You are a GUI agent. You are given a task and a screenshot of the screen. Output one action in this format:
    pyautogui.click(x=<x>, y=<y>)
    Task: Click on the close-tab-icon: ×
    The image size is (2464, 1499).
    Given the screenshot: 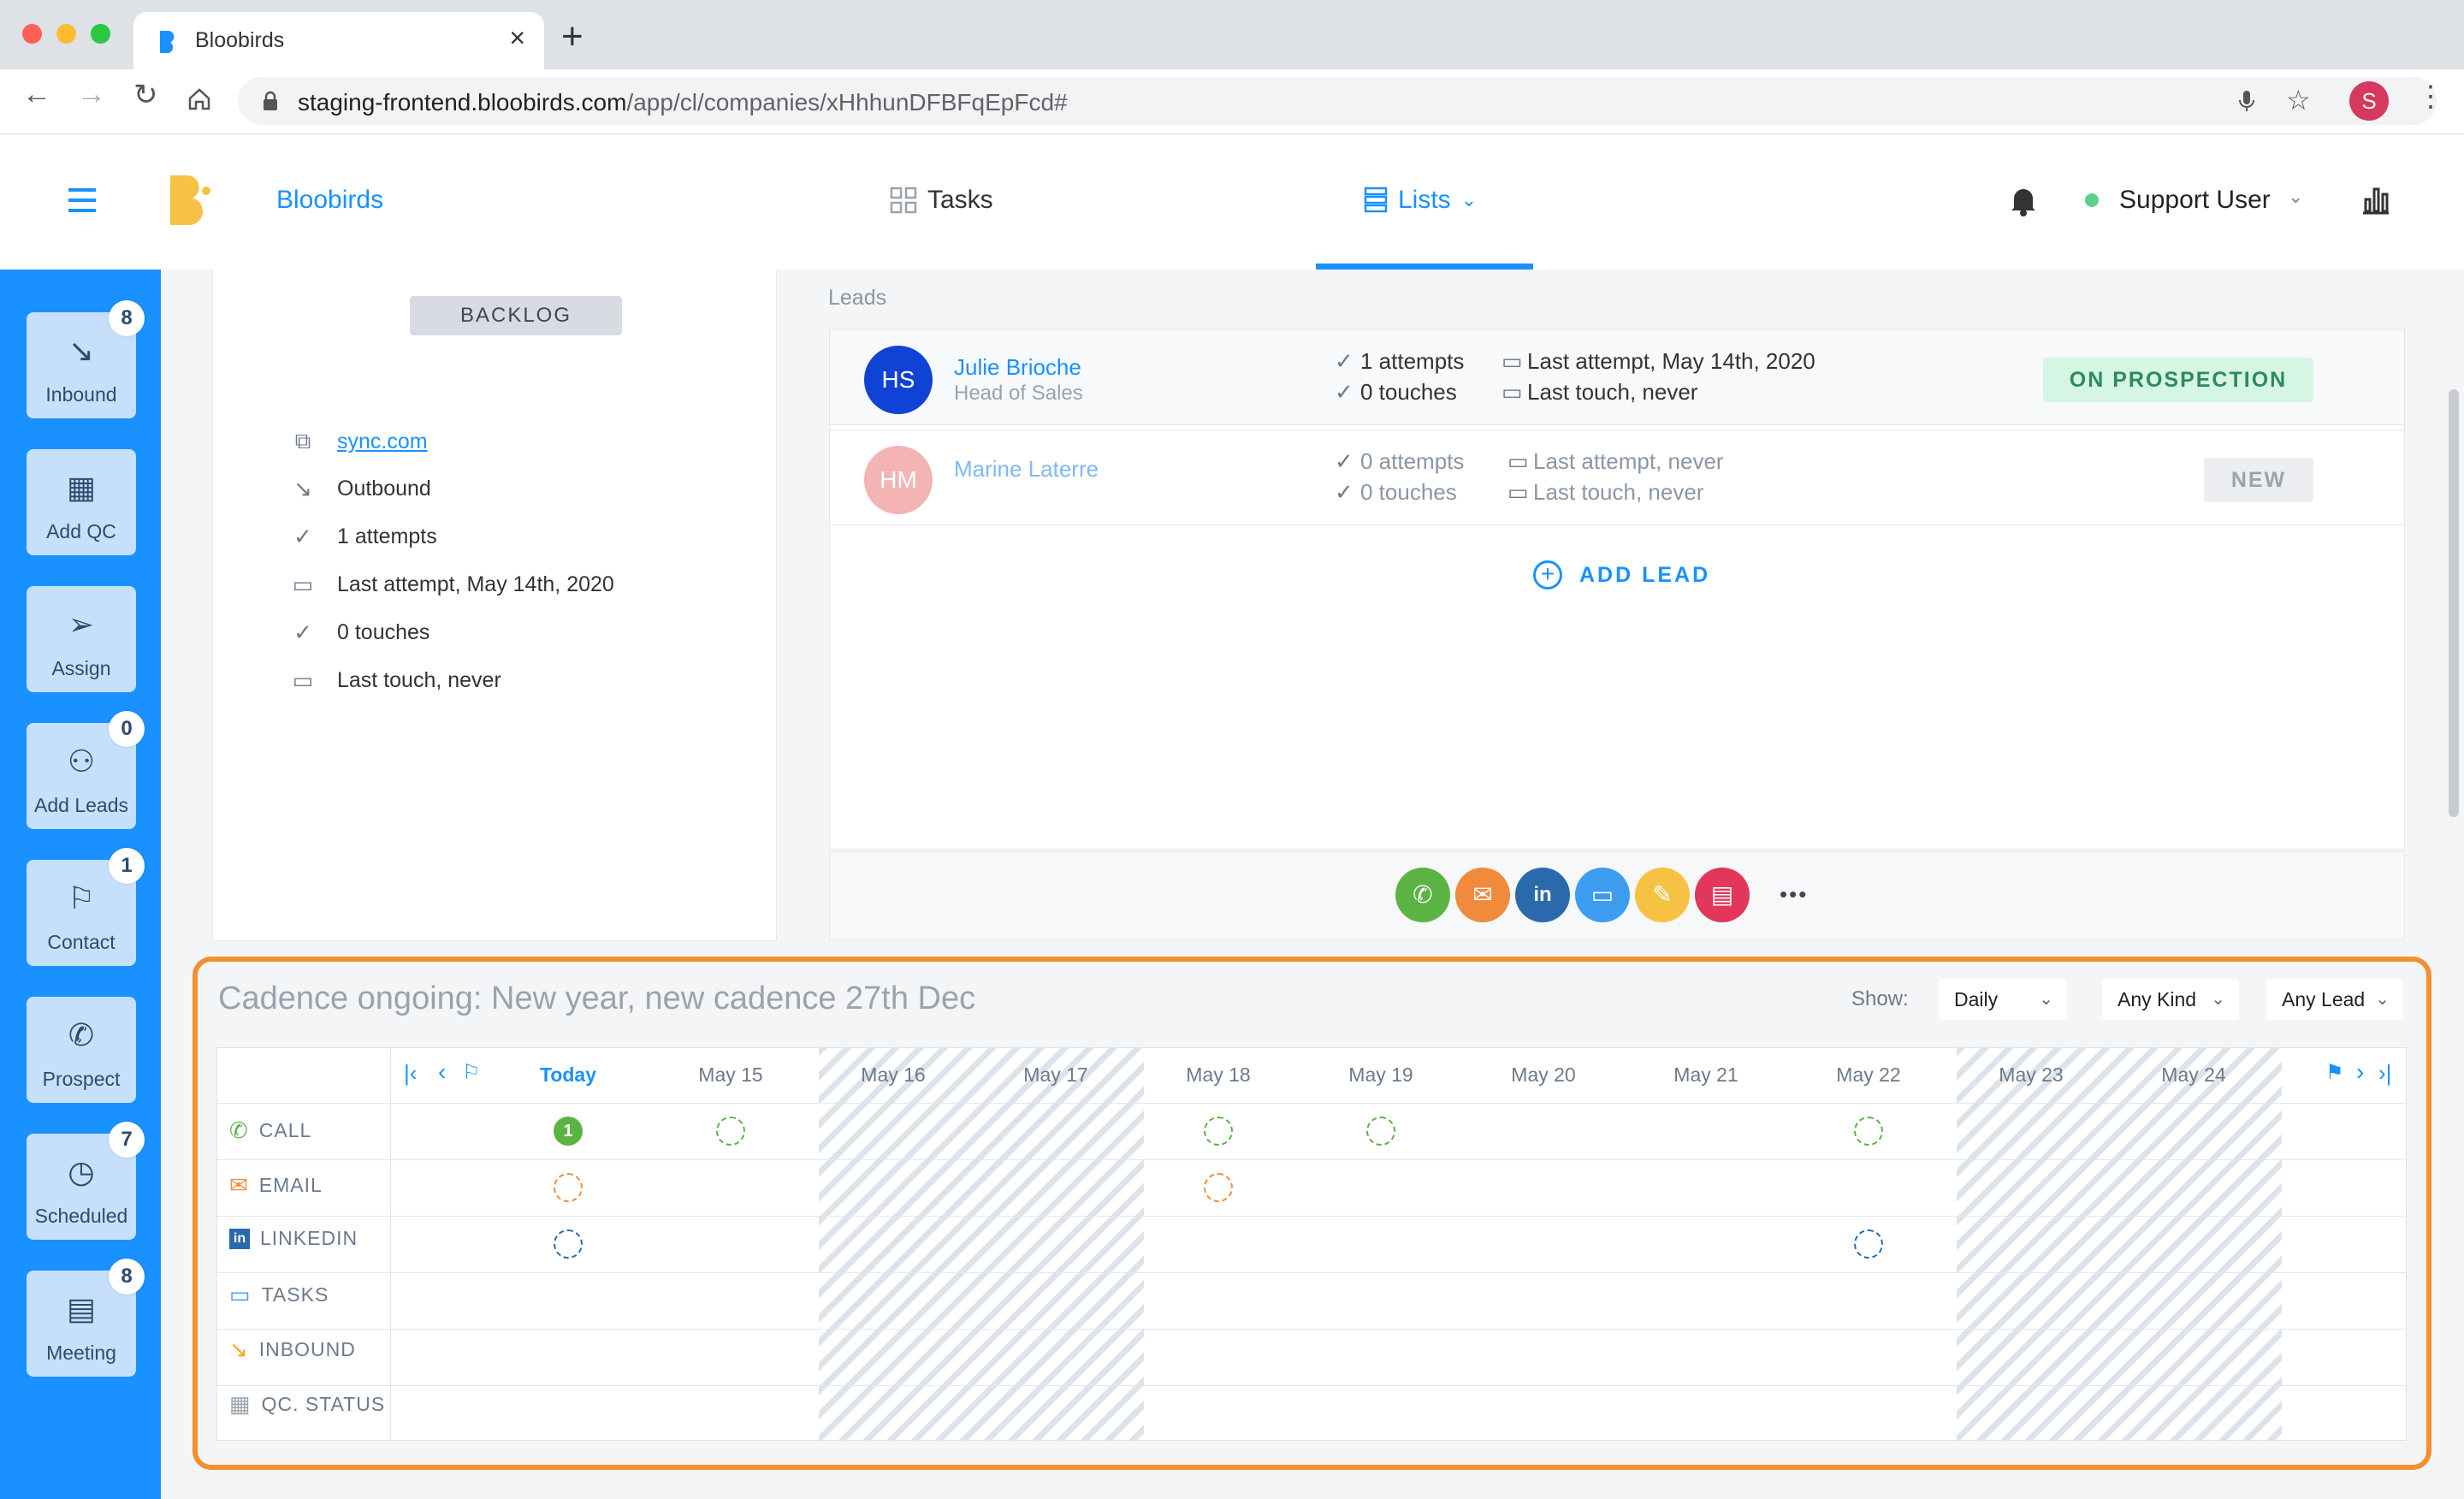 What is the action you would take?
    pyautogui.click(x=517, y=38)
    